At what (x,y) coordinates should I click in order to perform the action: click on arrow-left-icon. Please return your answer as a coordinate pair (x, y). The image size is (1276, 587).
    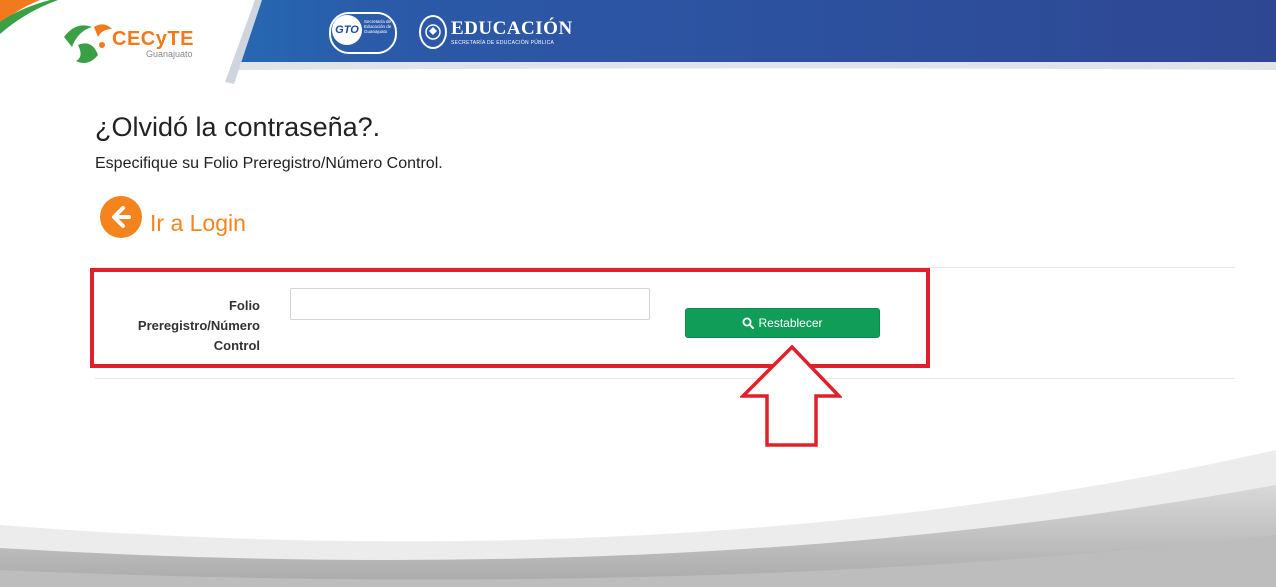
    Looking at the image, I should click on (121, 217).